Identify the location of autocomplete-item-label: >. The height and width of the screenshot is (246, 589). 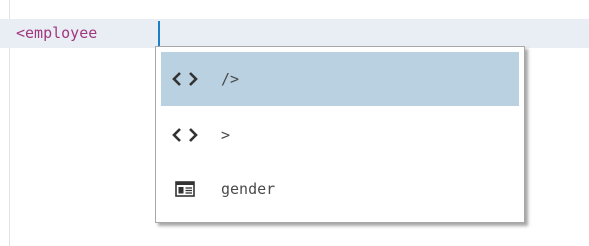
(226, 135).